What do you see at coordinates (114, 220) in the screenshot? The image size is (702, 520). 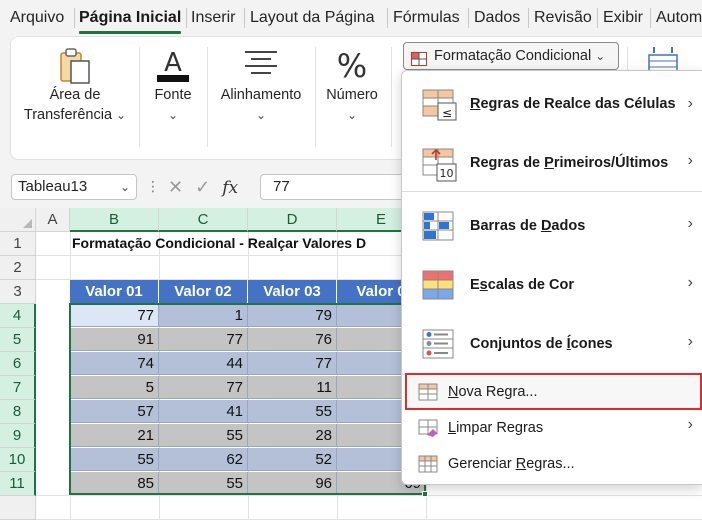 I see `column-header-b: B` at bounding box center [114, 220].